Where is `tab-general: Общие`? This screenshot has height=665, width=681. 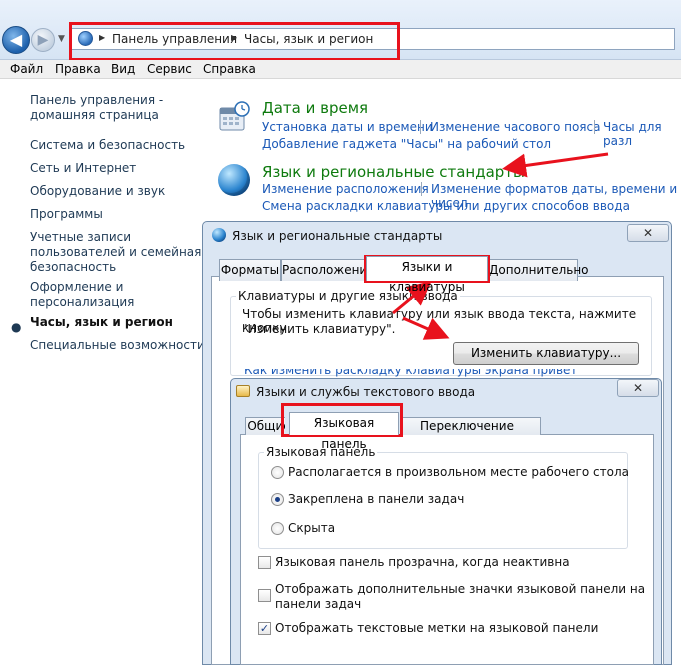 tab-general: Общие is located at coordinates (265, 426).